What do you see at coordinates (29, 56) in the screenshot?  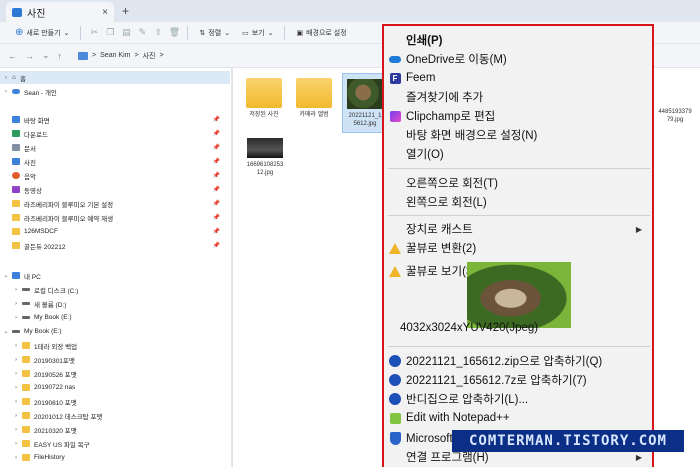 I see `forward-icon: →` at bounding box center [29, 56].